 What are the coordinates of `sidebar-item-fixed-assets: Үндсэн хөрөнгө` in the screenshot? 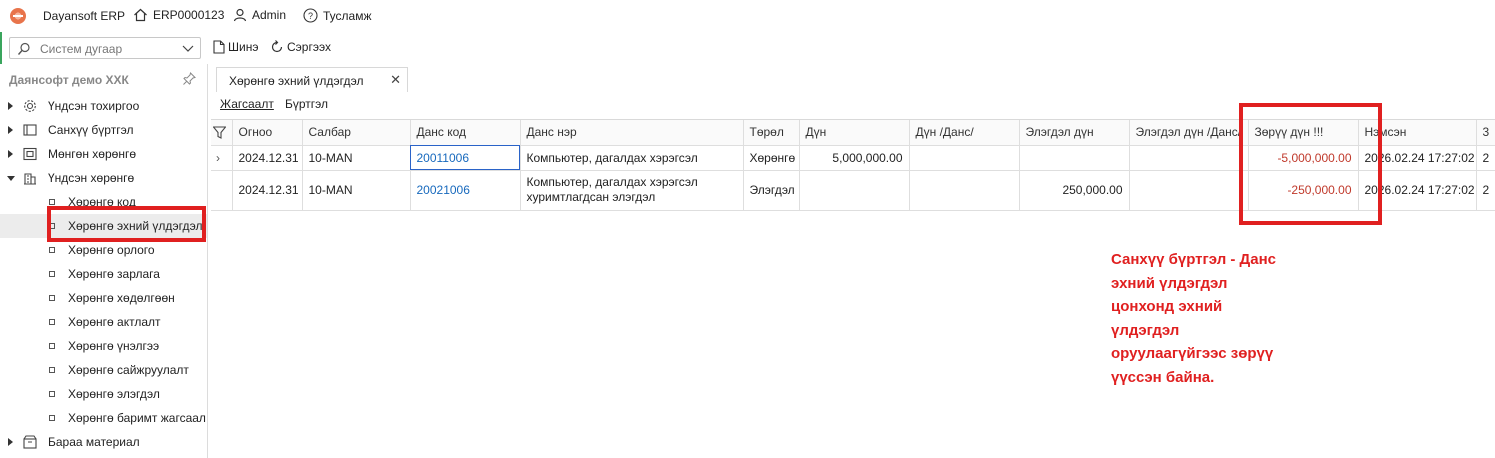 It's located at (103, 178).